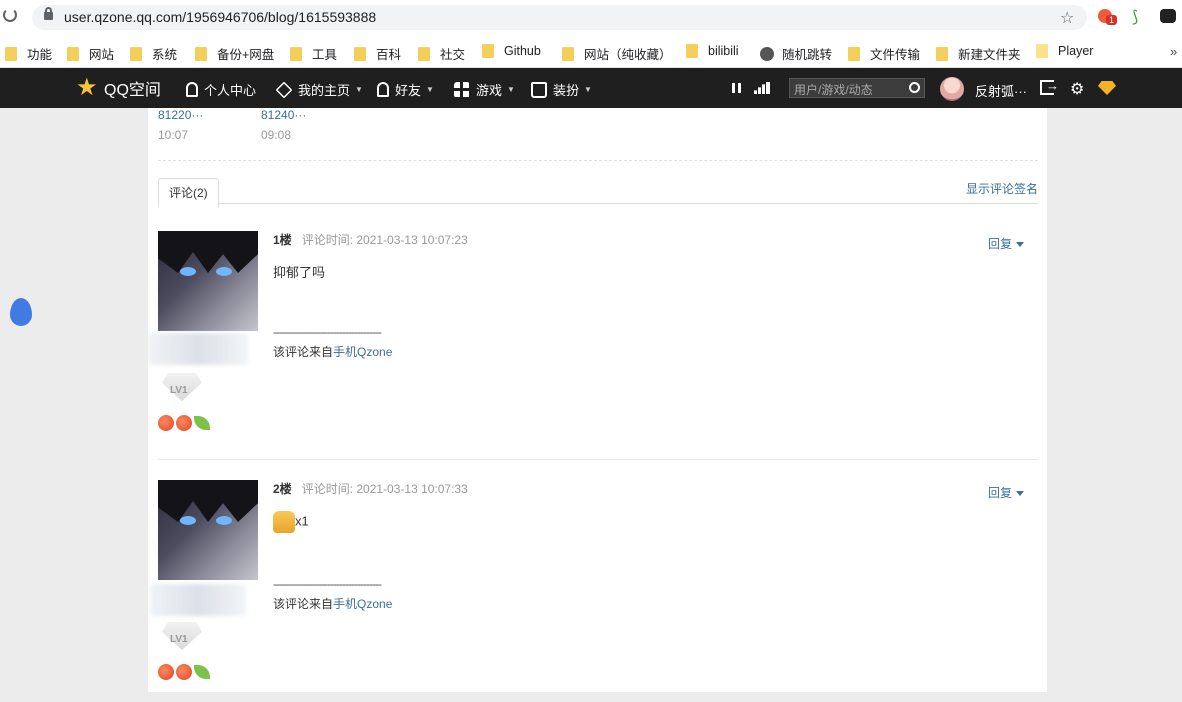 This screenshot has height=702, width=1182. What do you see at coordinates (1067, 18) in the screenshot?
I see `bookmark-star-icon: ☆` at bounding box center [1067, 18].